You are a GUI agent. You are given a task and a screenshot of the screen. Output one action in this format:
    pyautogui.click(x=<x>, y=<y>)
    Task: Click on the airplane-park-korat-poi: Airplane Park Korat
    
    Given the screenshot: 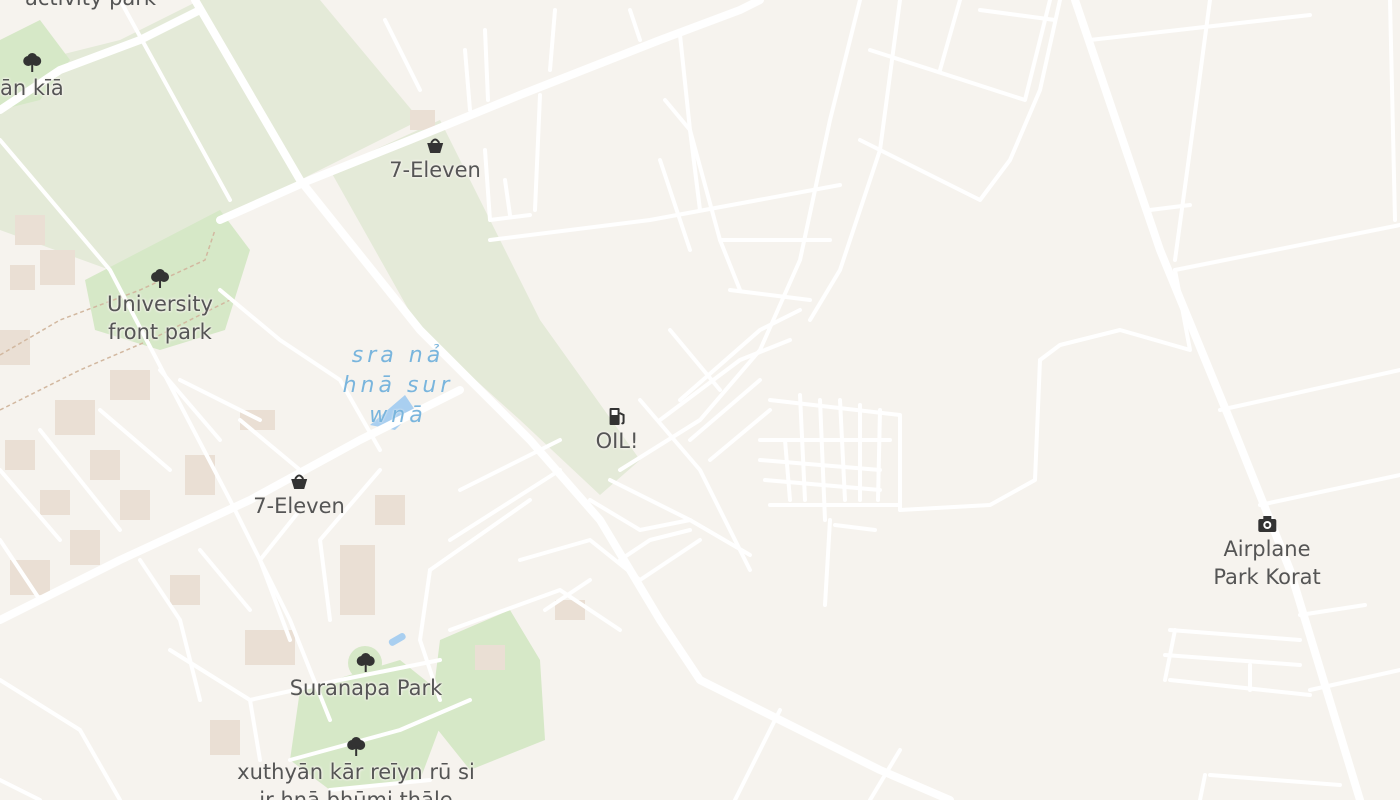 What is the action you would take?
    pyautogui.click(x=1267, y=552)
    